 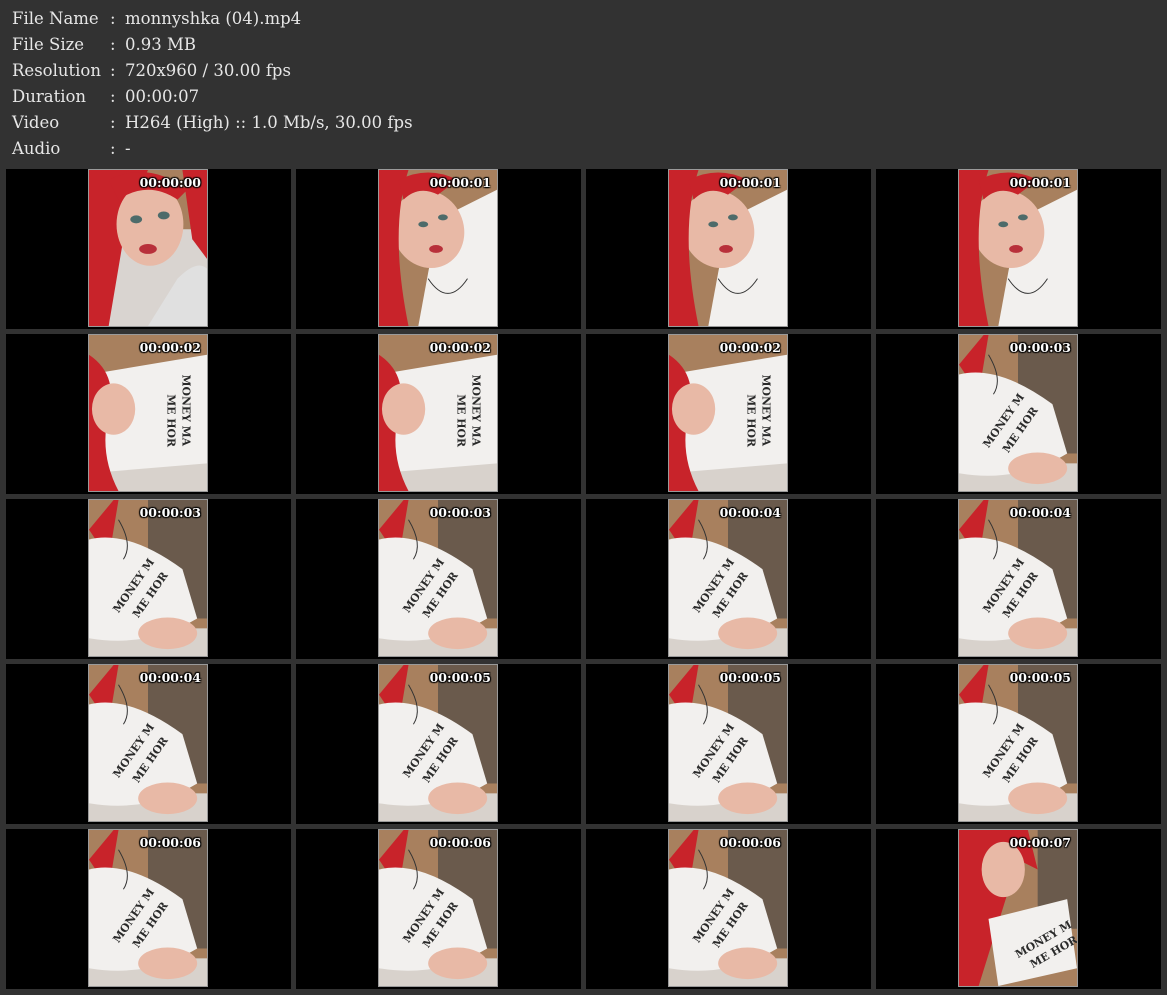 What do you see at coordinates (128, 148) in the screenshot?
I see `audio-value: -` at bounding box center [128, 148].